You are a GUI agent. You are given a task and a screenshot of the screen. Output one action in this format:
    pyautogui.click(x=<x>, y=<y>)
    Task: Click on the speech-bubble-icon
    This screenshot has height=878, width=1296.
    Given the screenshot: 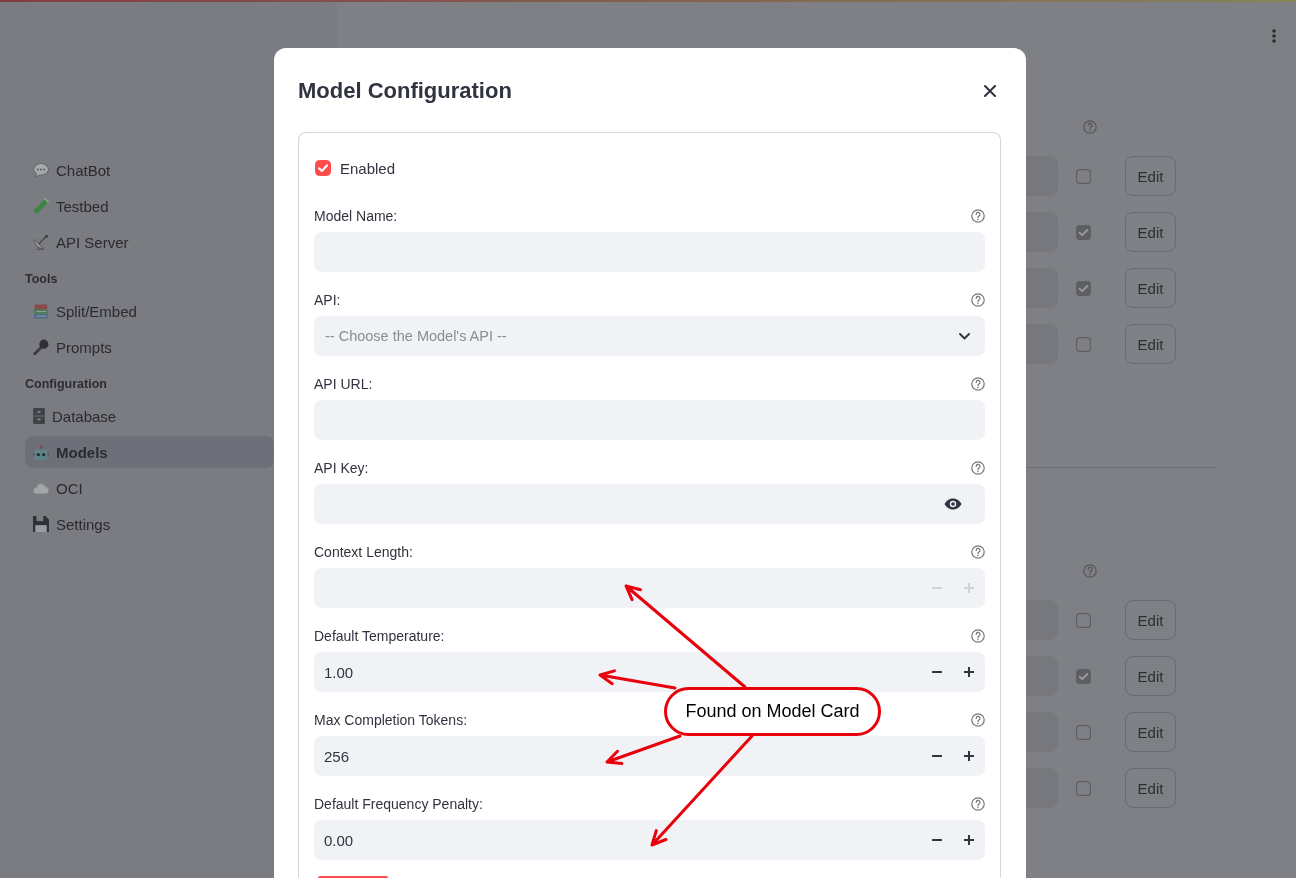 What is the action you would take?
    pyautogui.click(x=41, y=170)
    